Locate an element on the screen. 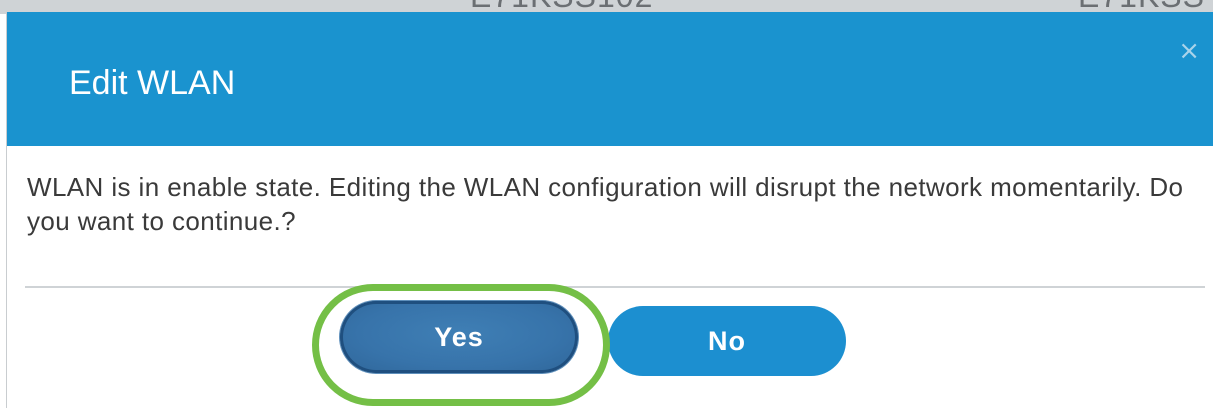 Image resolution: width=1213 pixels, height=412 pixels. divider is located at coordinates (615, 287).